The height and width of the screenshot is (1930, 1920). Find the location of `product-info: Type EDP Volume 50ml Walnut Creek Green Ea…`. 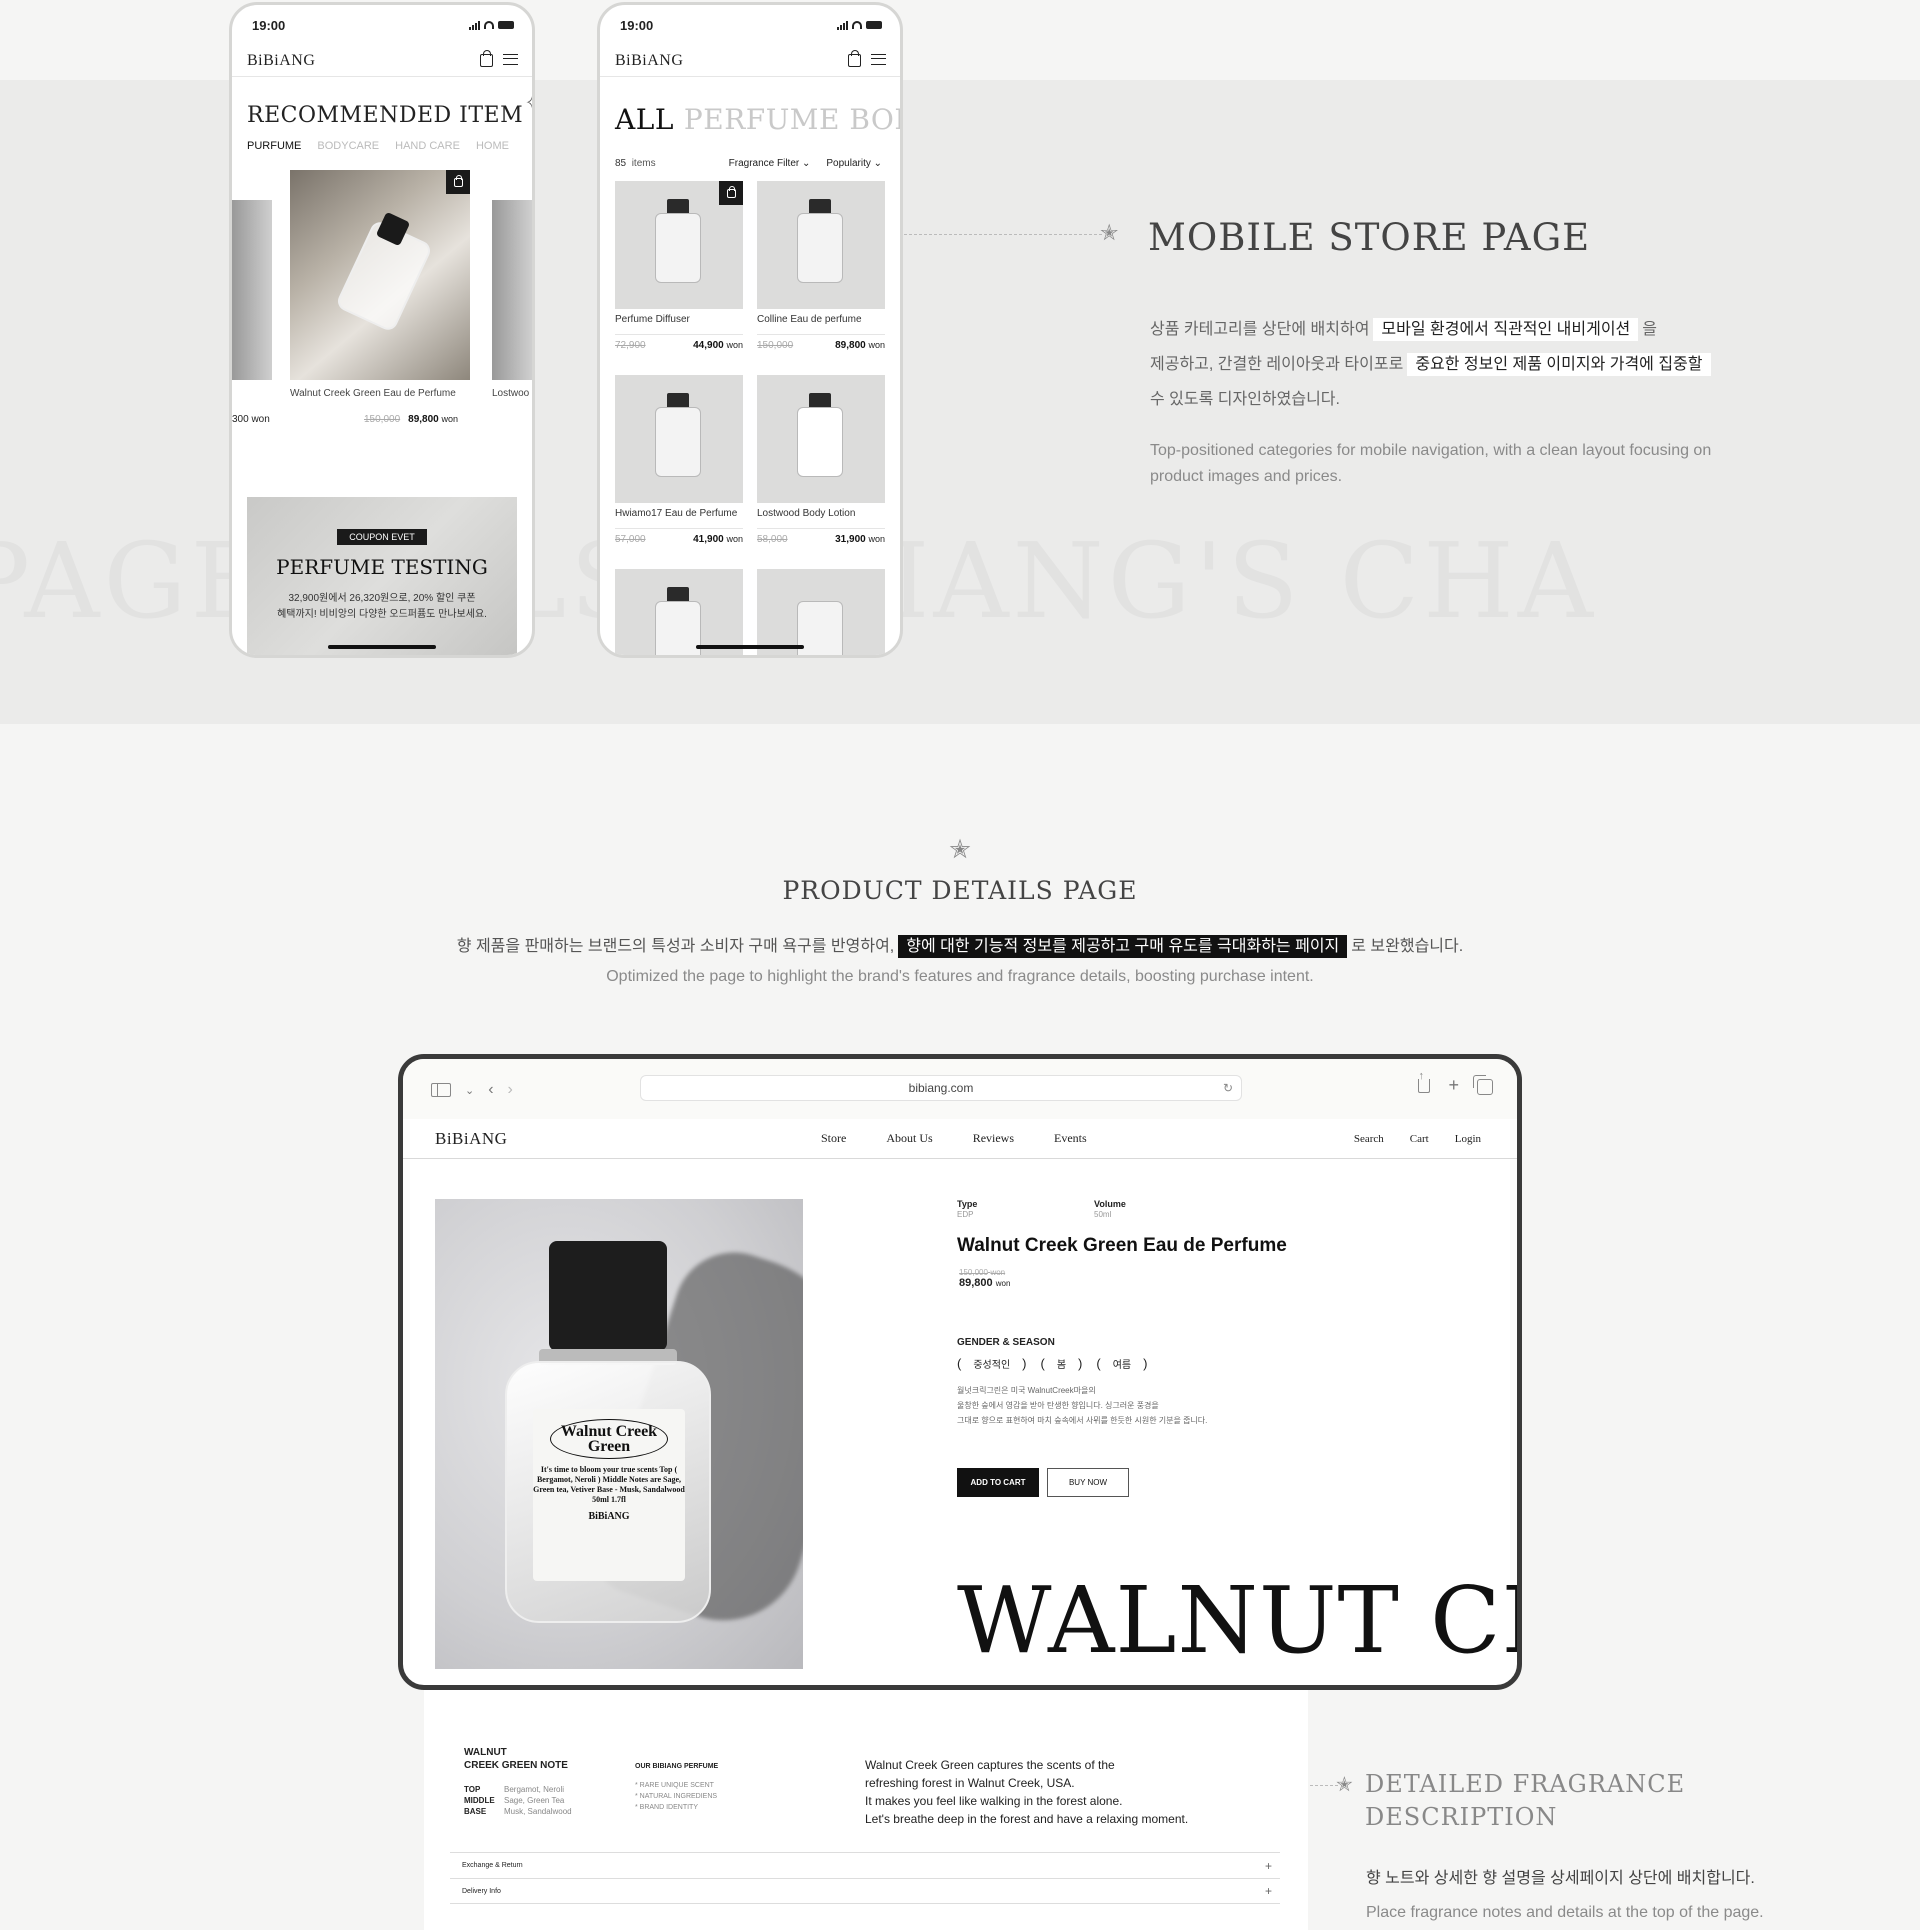

product-info: Type EDP Volume 50ml Walnut Creek Green Ea… is located at coordinates (1217, 1348).